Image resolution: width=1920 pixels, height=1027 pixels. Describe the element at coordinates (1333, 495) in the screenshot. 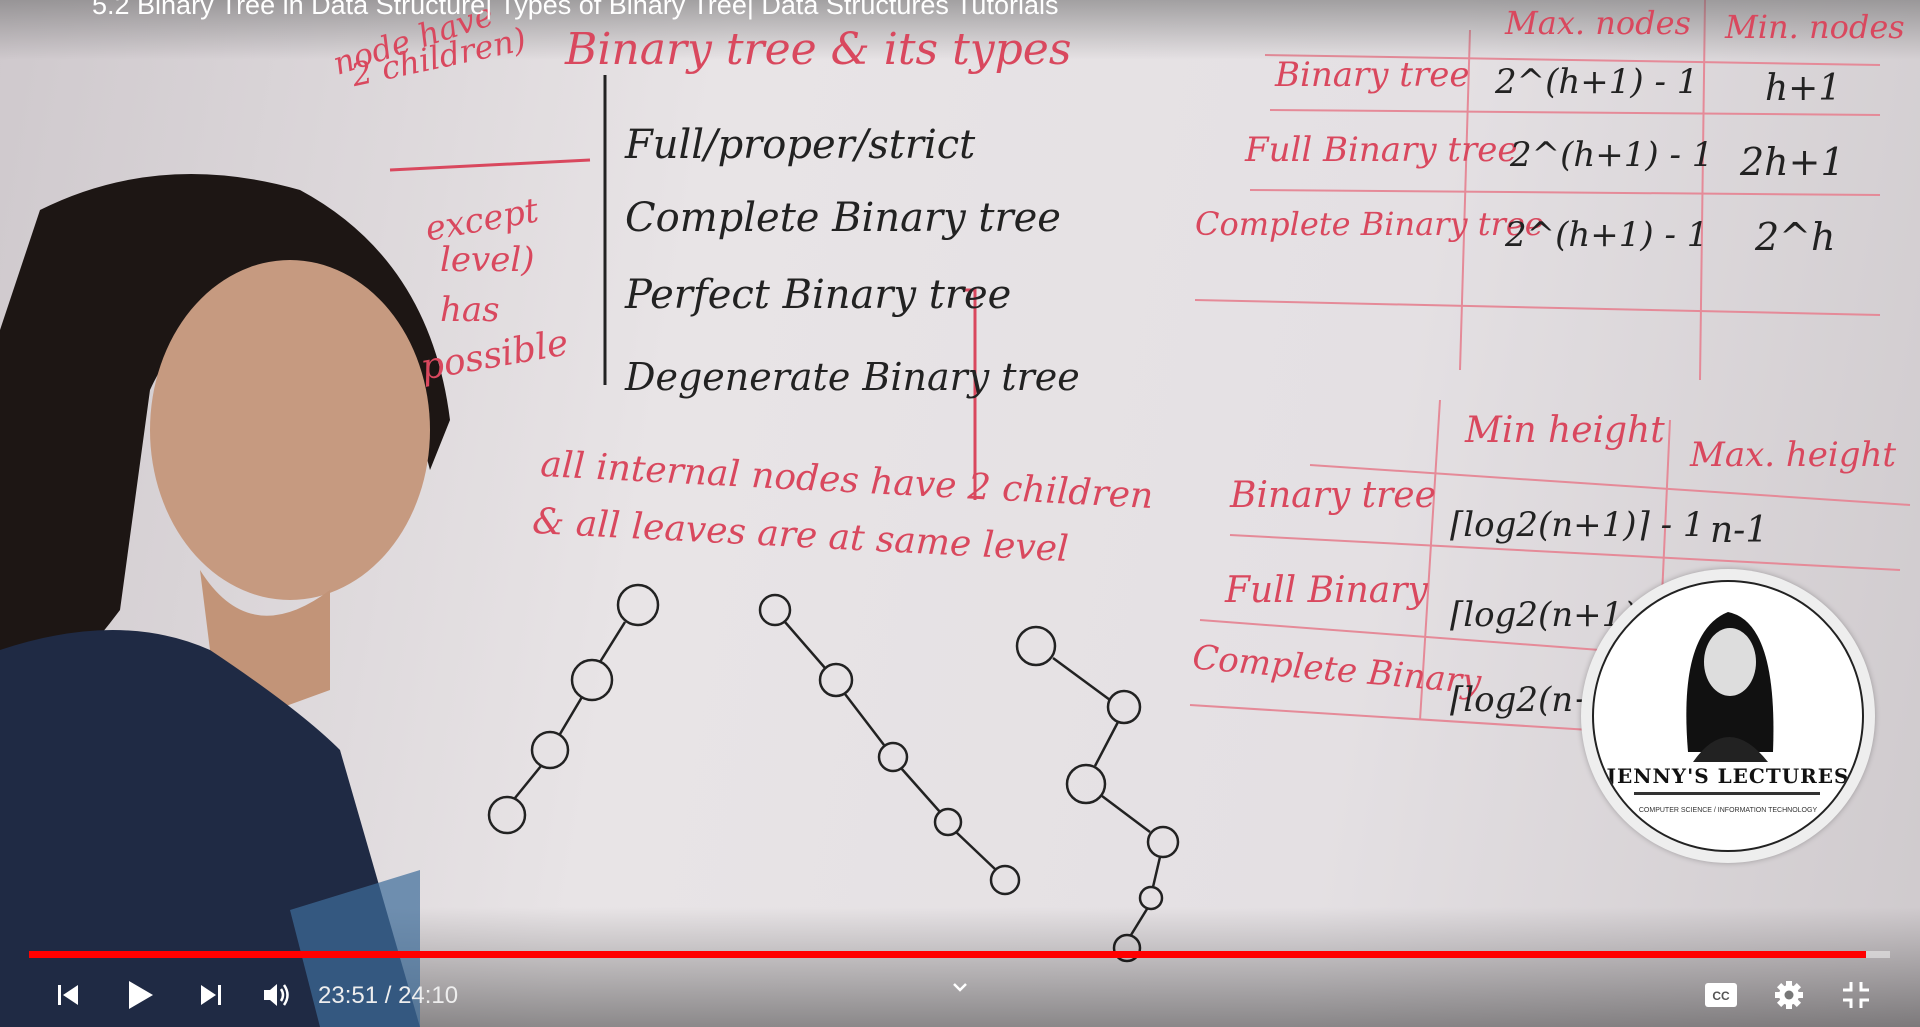

I see `table2-cell: Binary tree` at that location.